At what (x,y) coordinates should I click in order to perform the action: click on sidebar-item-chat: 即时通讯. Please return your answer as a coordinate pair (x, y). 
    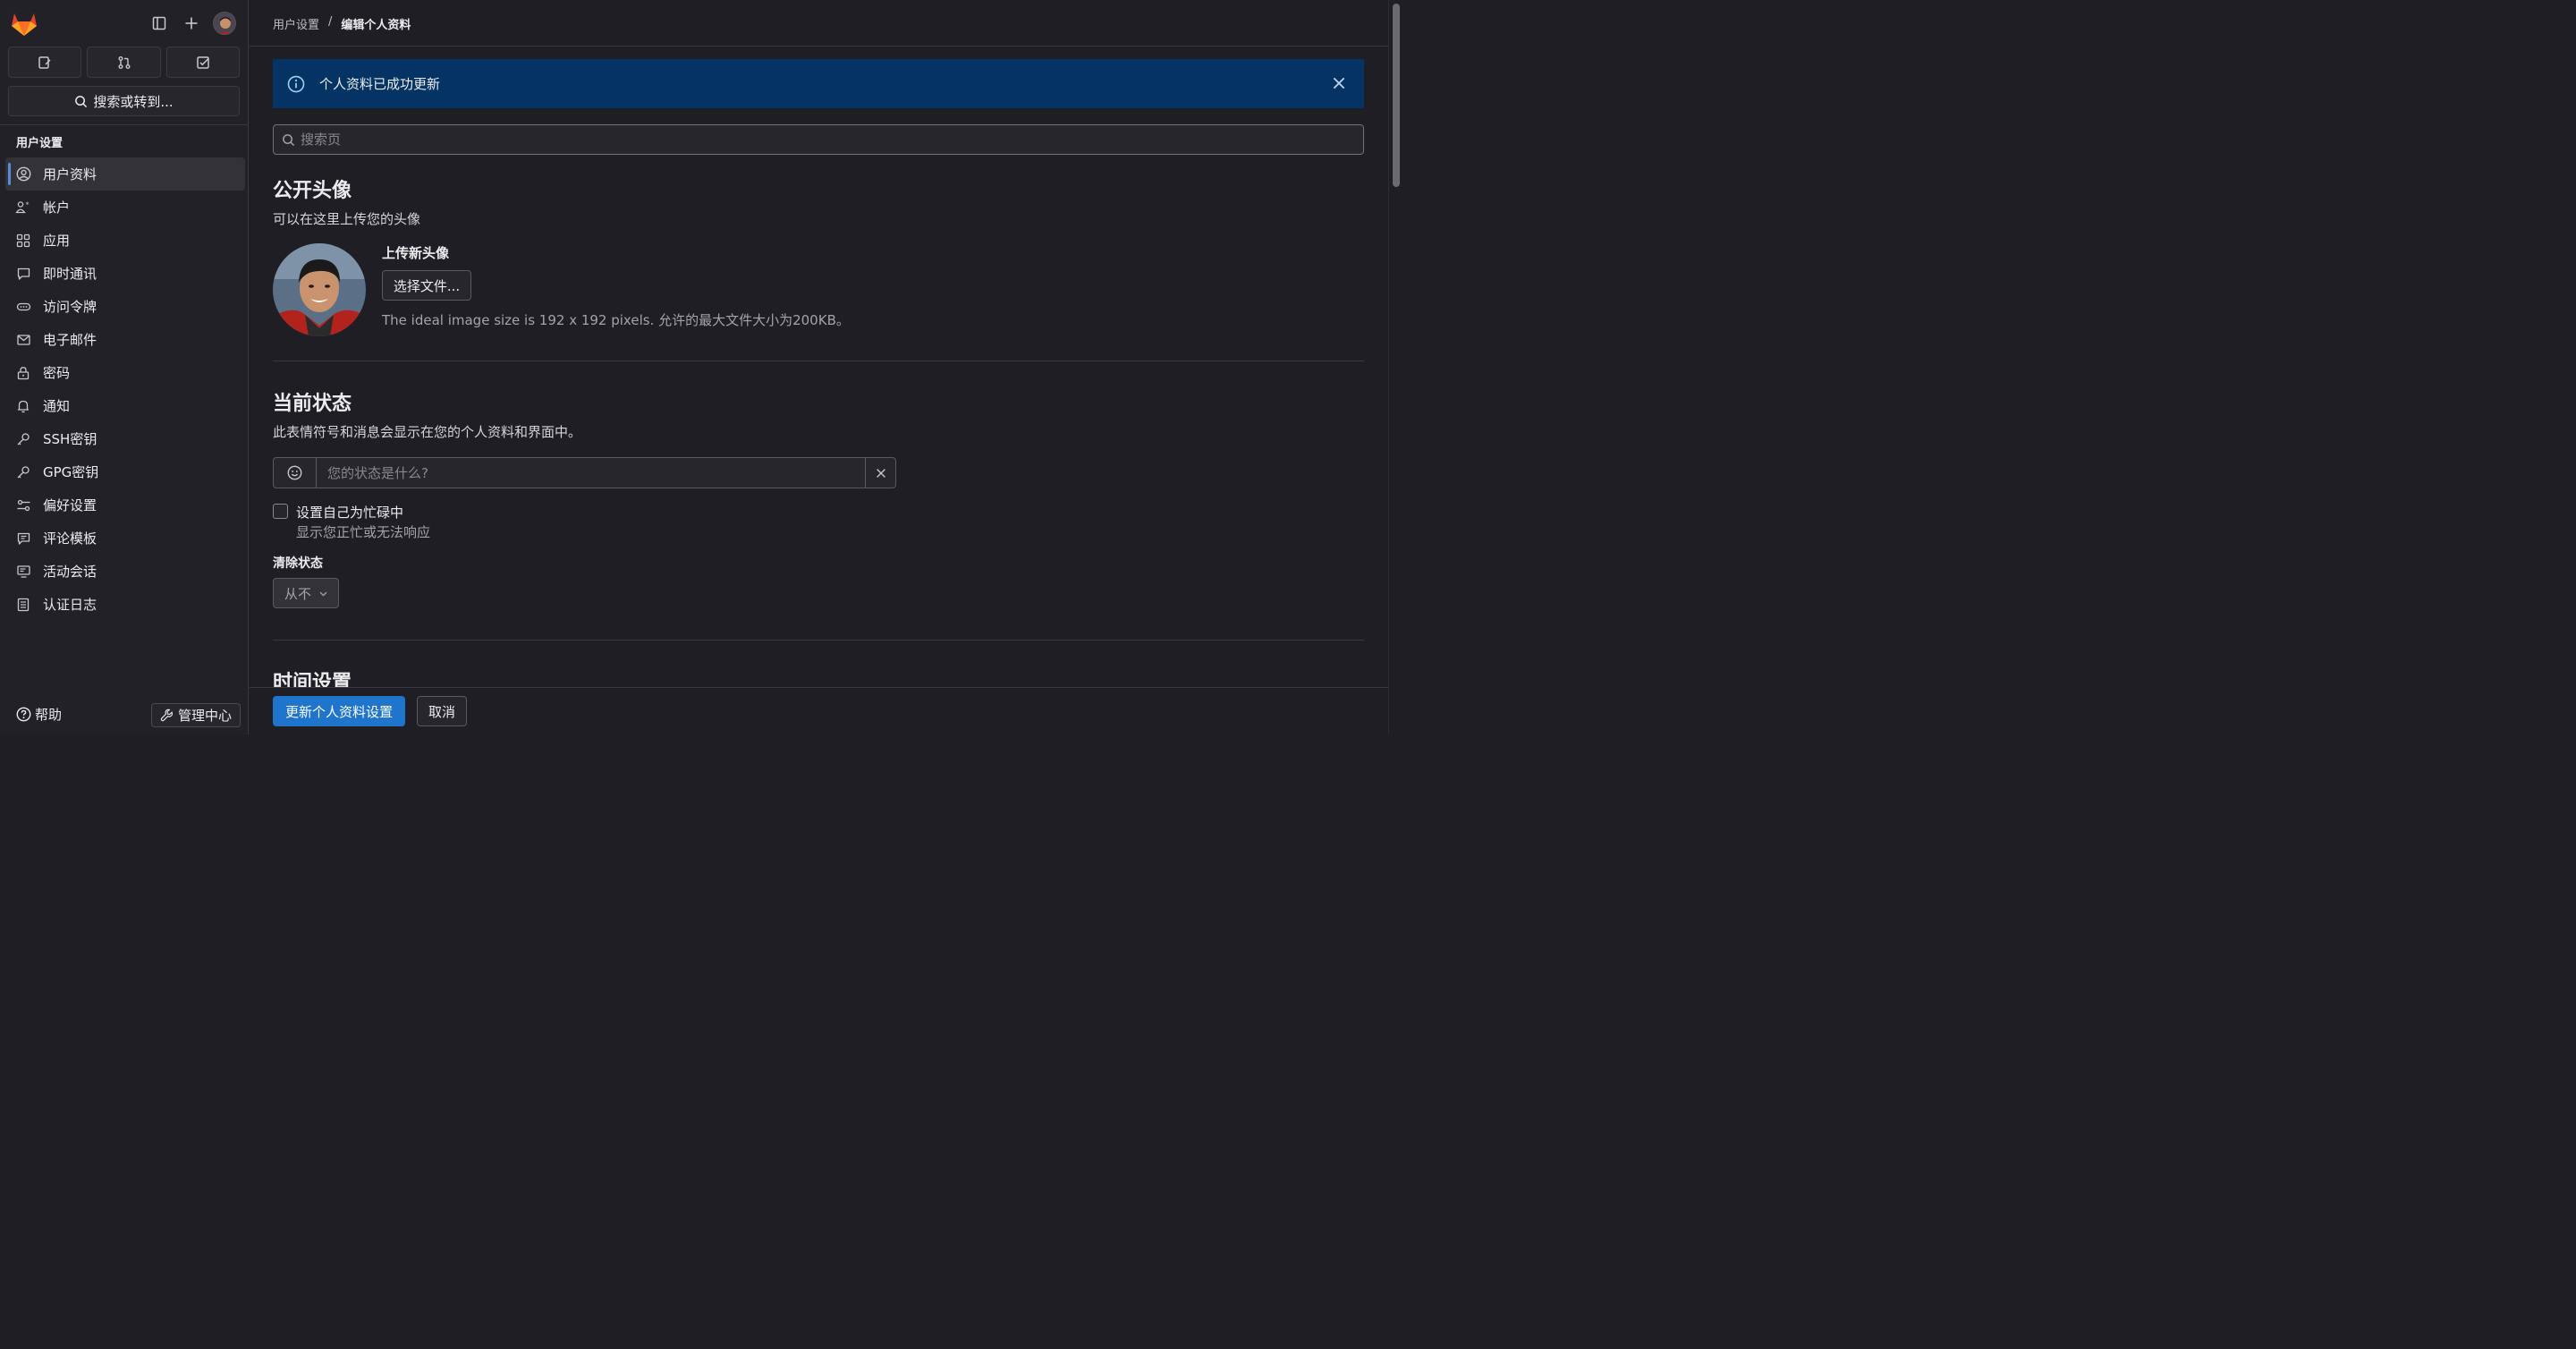
    Looking at the image, I should click on (125, 273).